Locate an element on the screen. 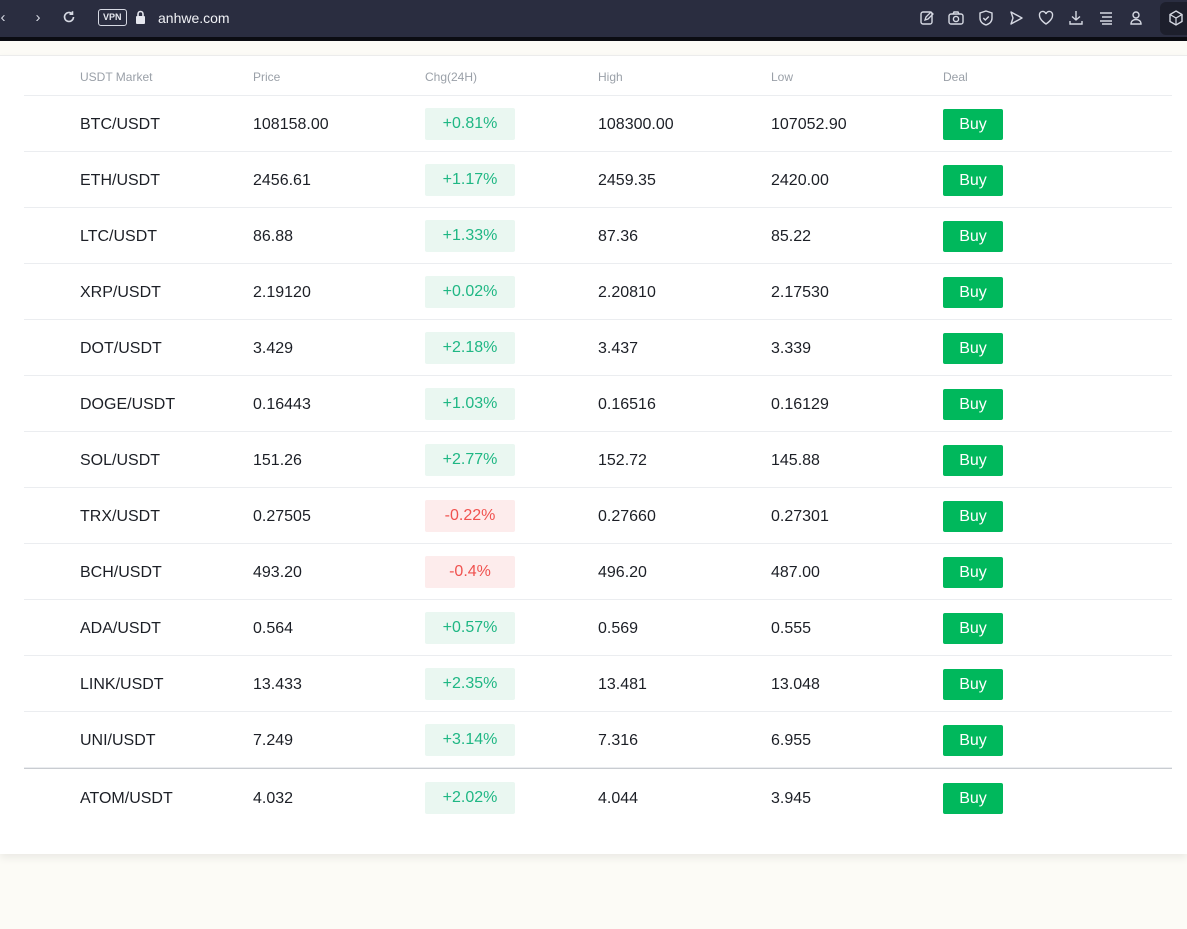  price-value: 86.88 is located at coordinates (273, 236).